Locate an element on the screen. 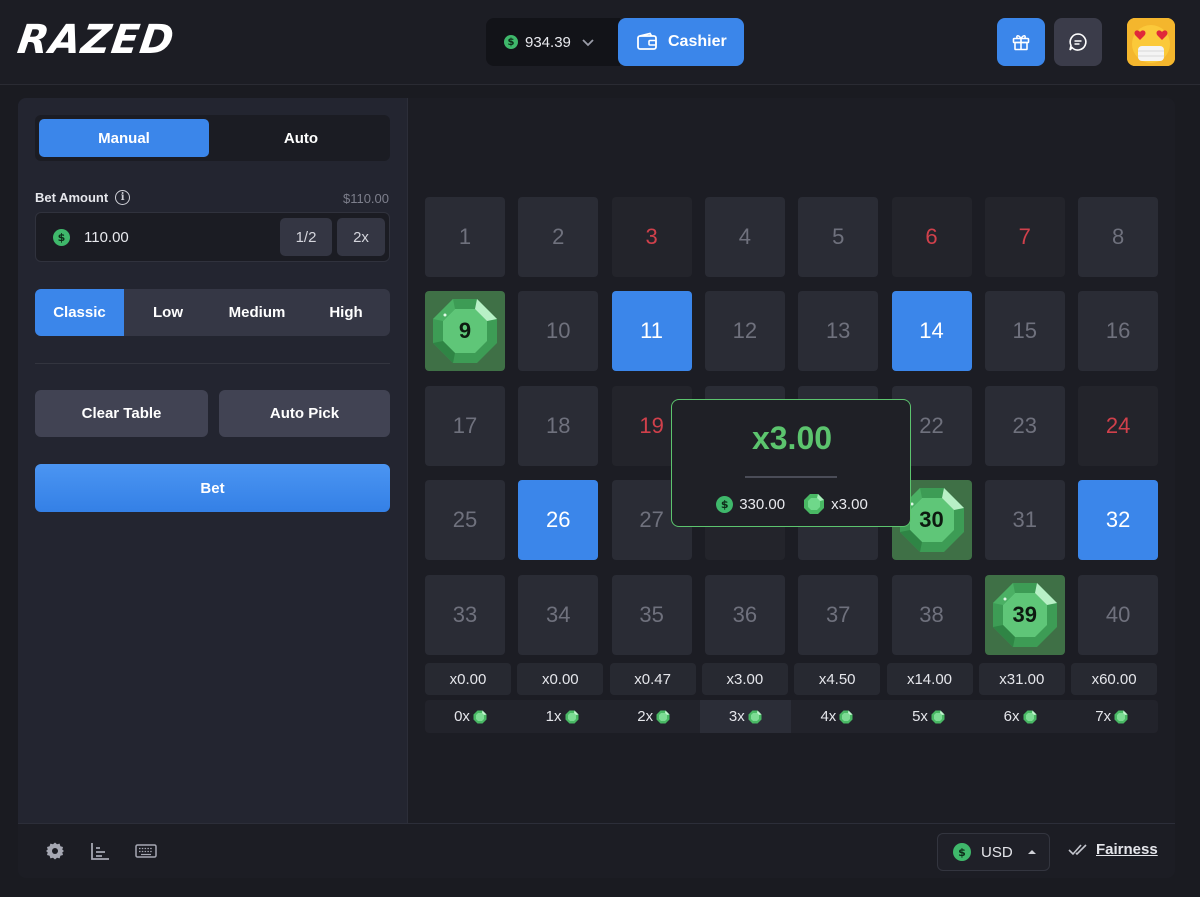 The image size is (1200, 897). tile-number: 10 is located at coordinates (558, 331).